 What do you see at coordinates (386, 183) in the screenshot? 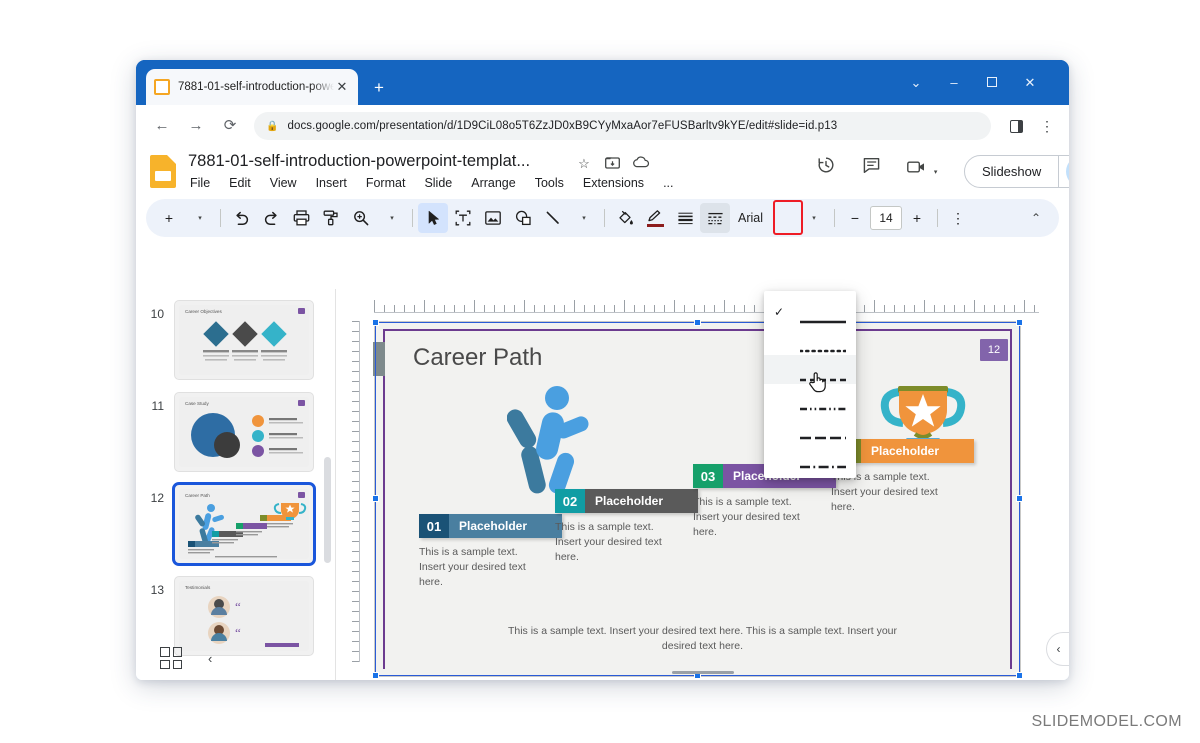
I see `menu-item-format: Format` at bounding box center [386, 183].